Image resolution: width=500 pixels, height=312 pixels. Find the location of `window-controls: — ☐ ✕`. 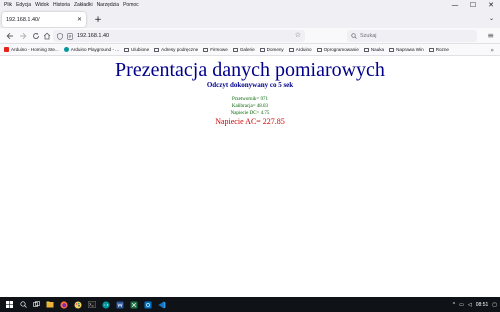

window-controls: — ☐ ✕ is located at coordinates (473, 5).